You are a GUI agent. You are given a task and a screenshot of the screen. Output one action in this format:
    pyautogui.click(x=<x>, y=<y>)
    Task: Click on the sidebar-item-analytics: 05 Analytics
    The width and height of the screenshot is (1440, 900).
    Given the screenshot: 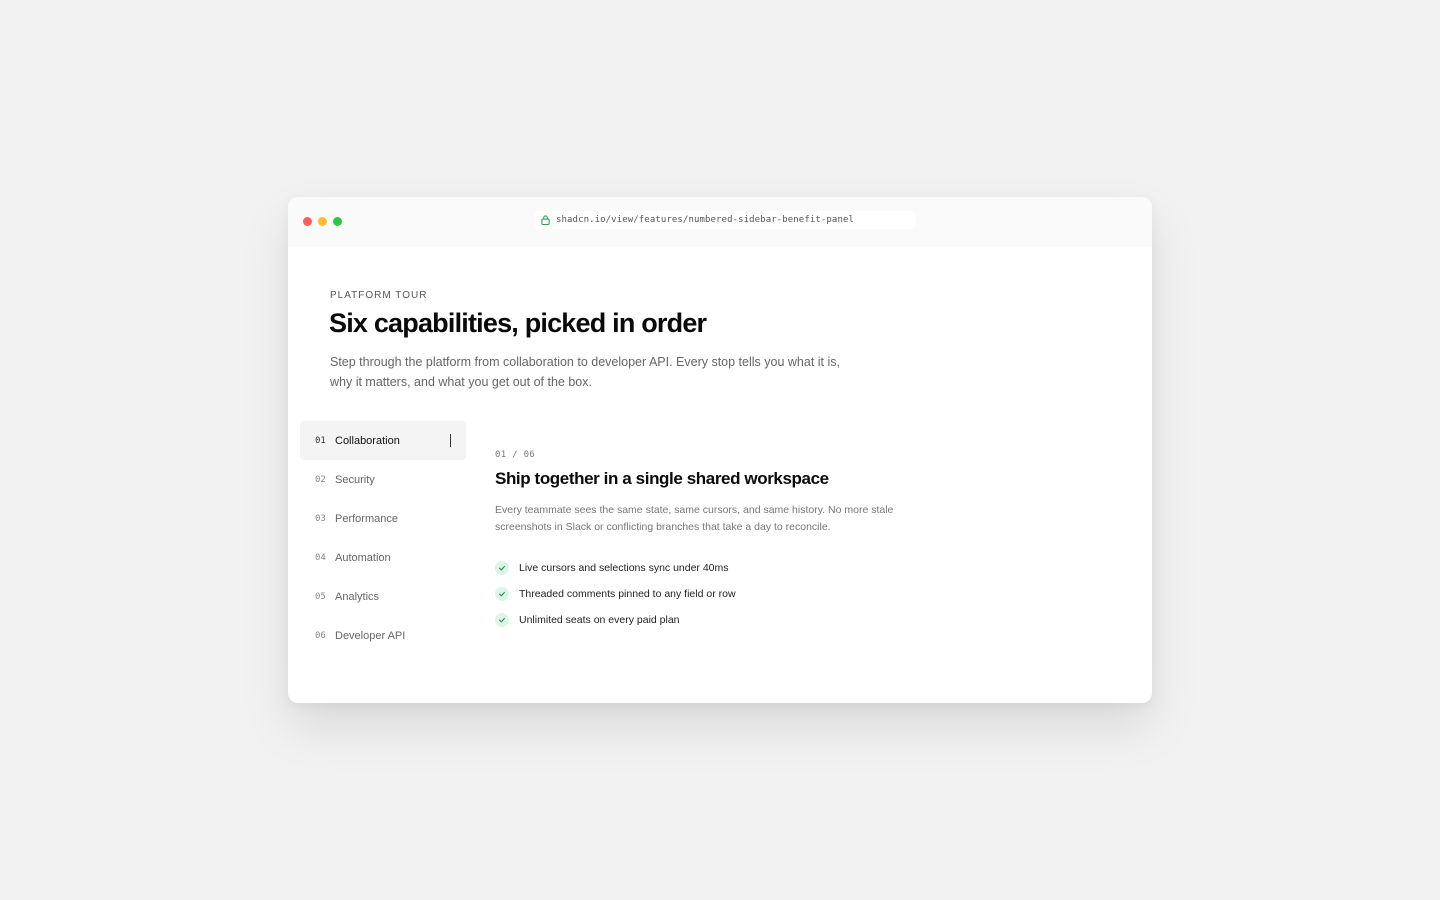 What is the action you would take?
    pyautogui.click(x=383, y=596)
    